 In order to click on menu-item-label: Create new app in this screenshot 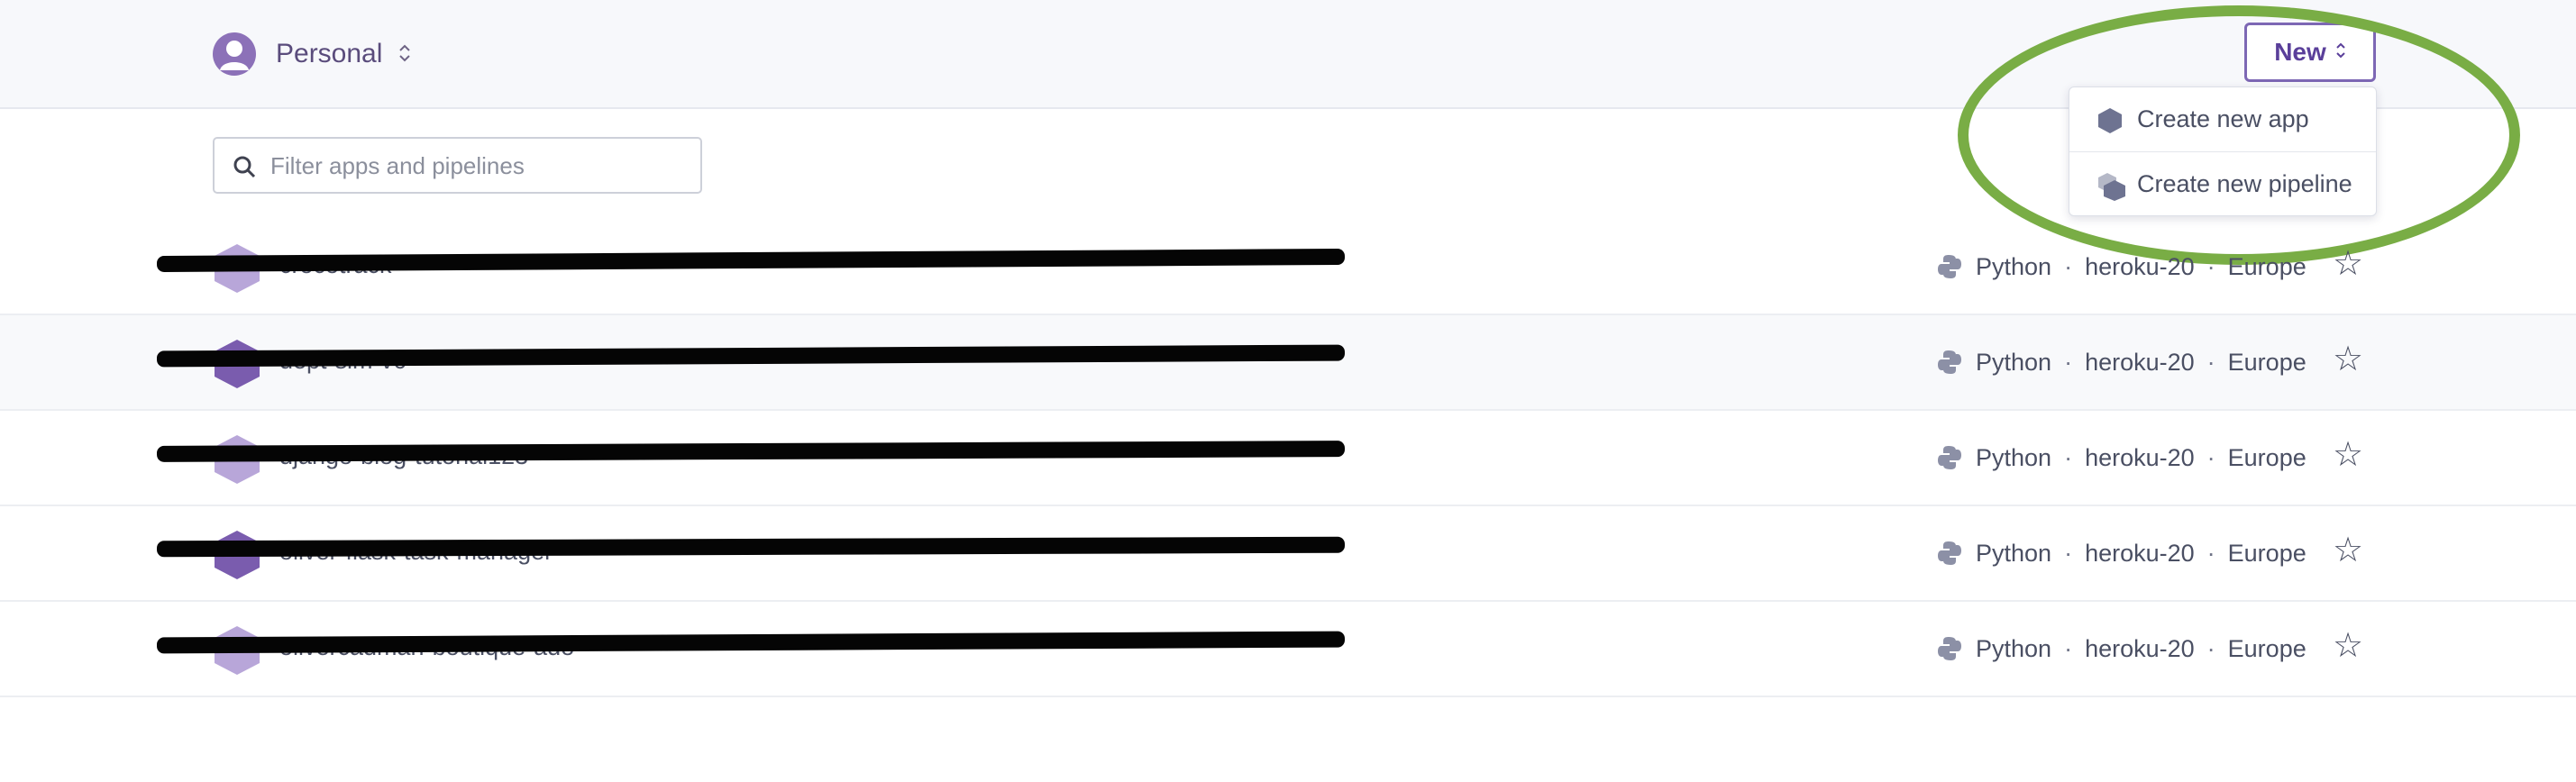, I will do `click(2223, 118)`.